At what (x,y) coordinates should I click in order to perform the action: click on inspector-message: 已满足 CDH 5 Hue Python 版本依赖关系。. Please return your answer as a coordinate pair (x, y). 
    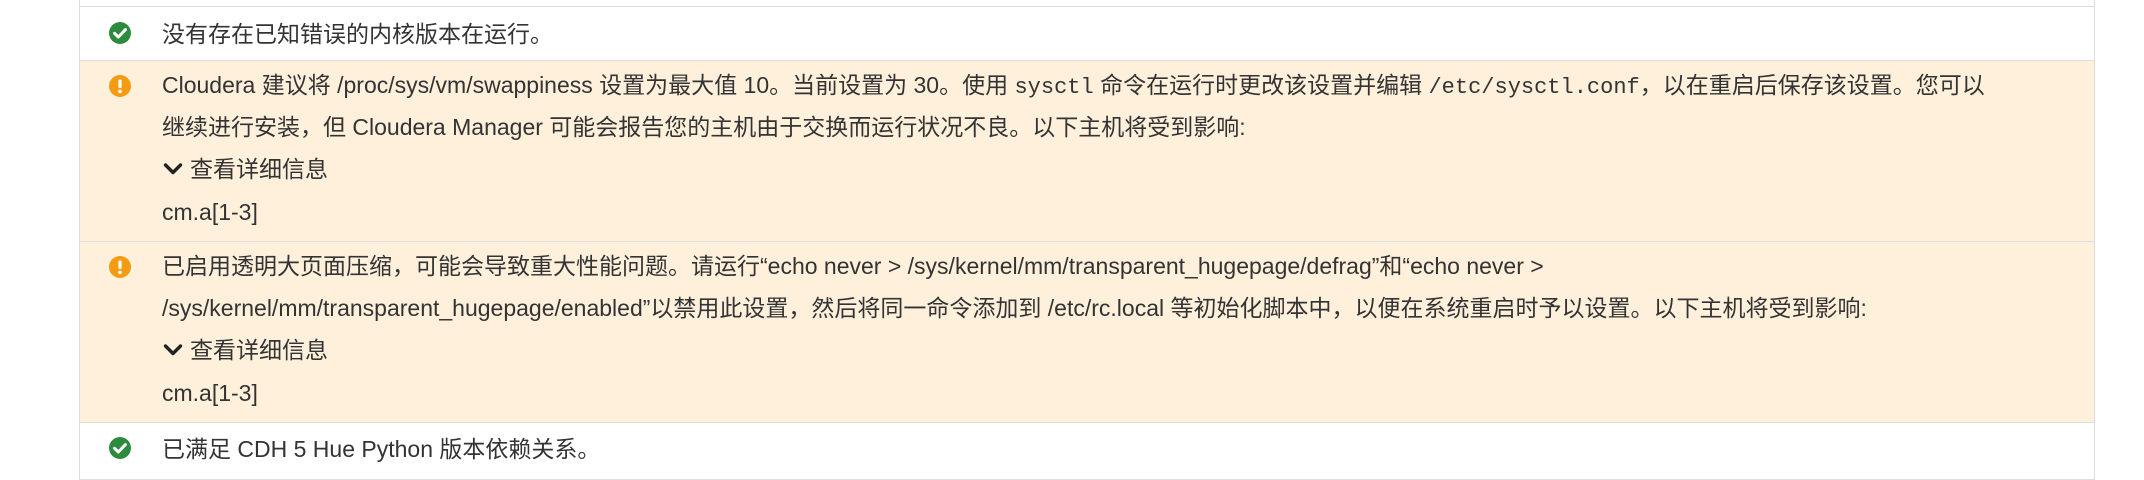
    Looking at the image, I should click on (381, 449).